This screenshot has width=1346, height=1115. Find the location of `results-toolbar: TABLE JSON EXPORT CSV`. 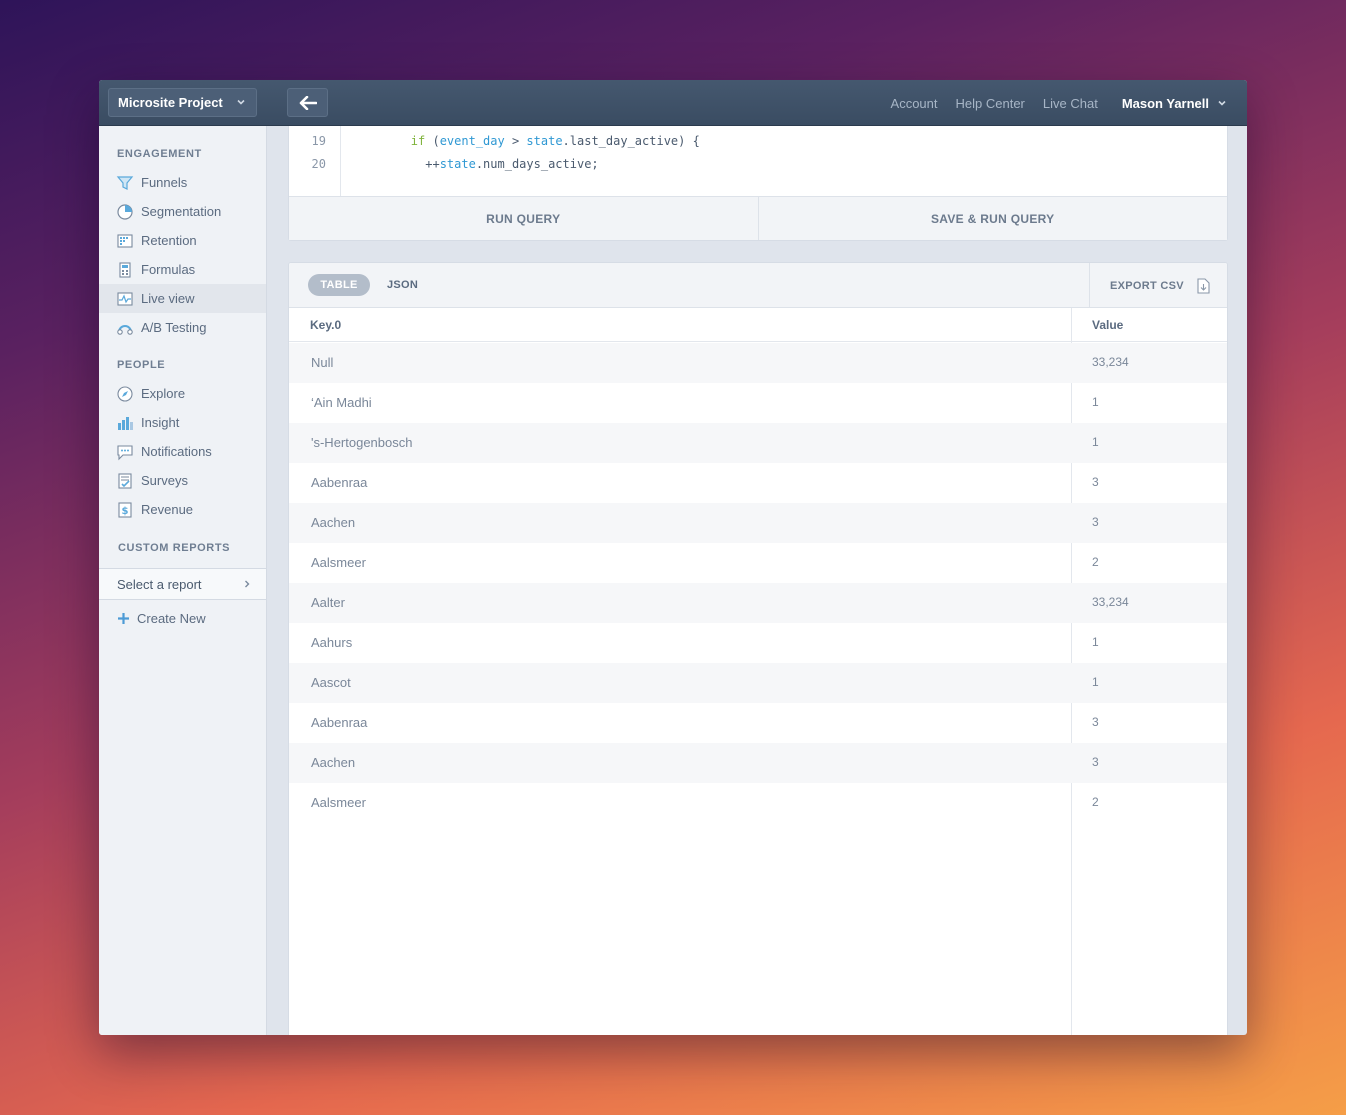

results-toolbar: TABLE JSON EXPORT CSV is located at coordinates (758, 285).